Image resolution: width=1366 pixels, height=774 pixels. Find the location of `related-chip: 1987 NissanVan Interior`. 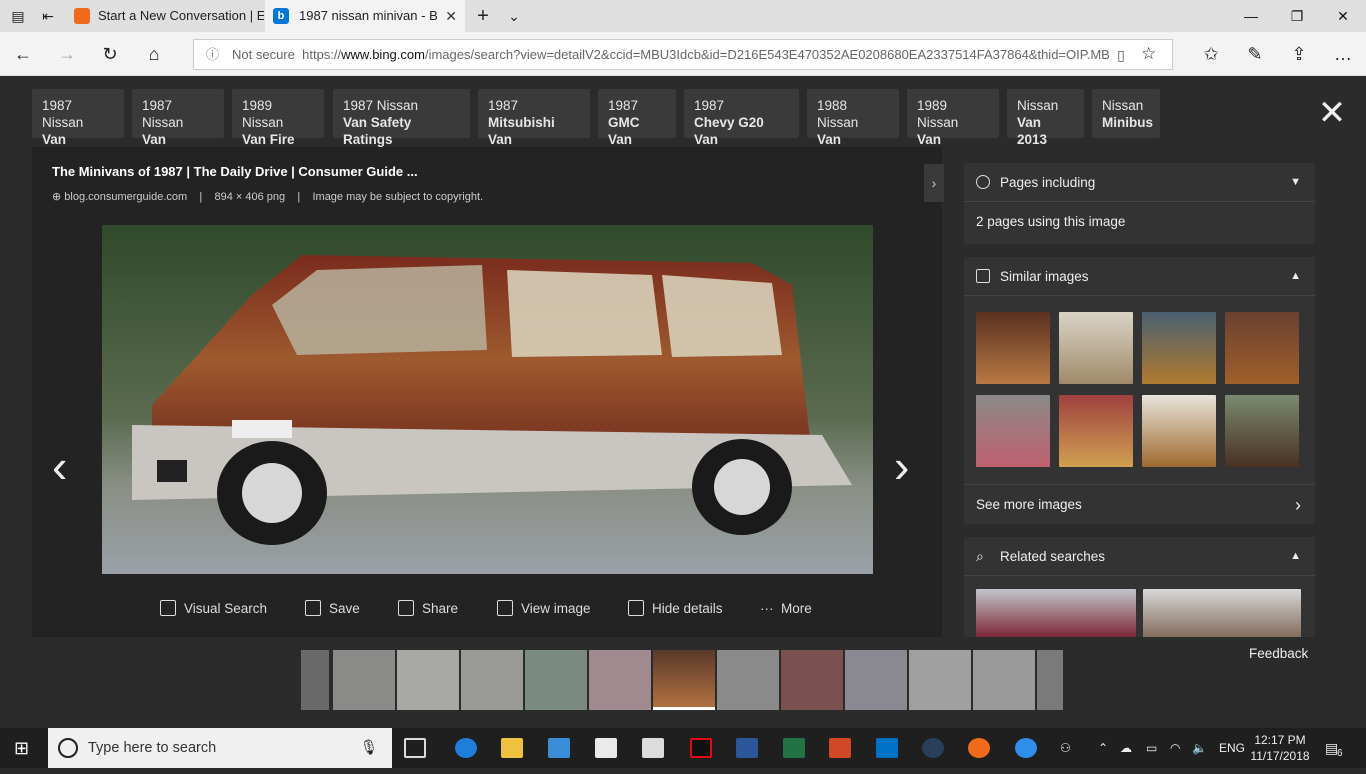

related-chip: 1987 NissanVan Interior is located at coordinates (178, 126).